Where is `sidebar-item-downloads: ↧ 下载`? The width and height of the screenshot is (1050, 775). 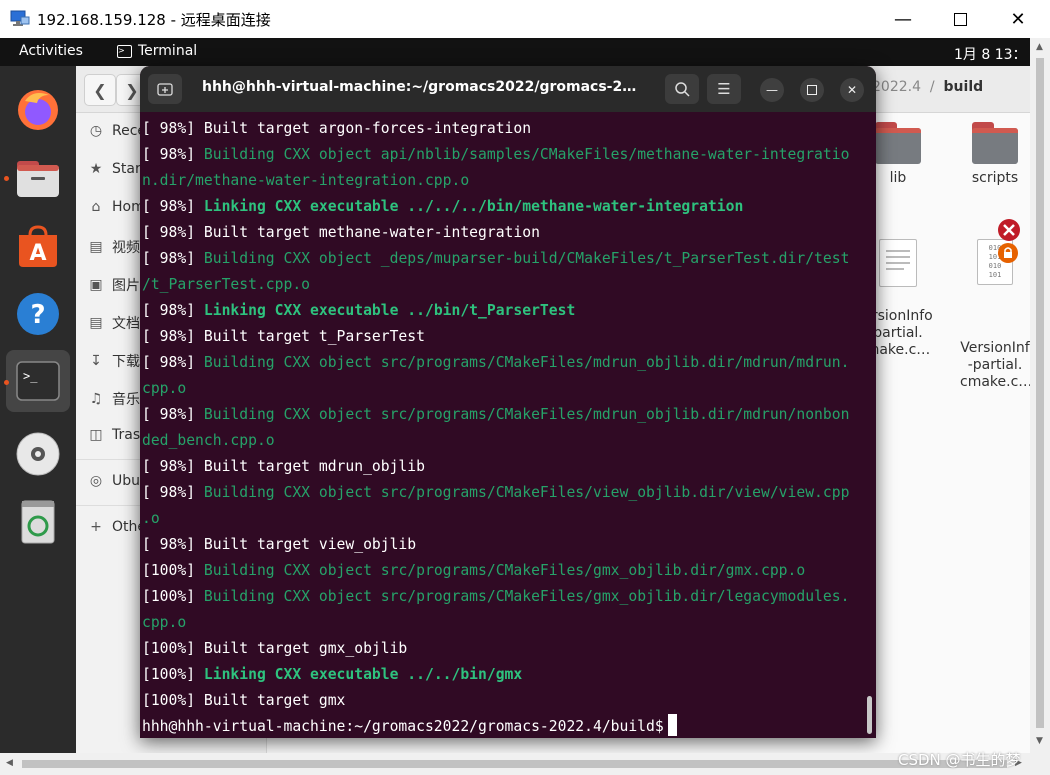 sidebar-item-downloads: ↧ 下载 is located at coordinates (114, 361).